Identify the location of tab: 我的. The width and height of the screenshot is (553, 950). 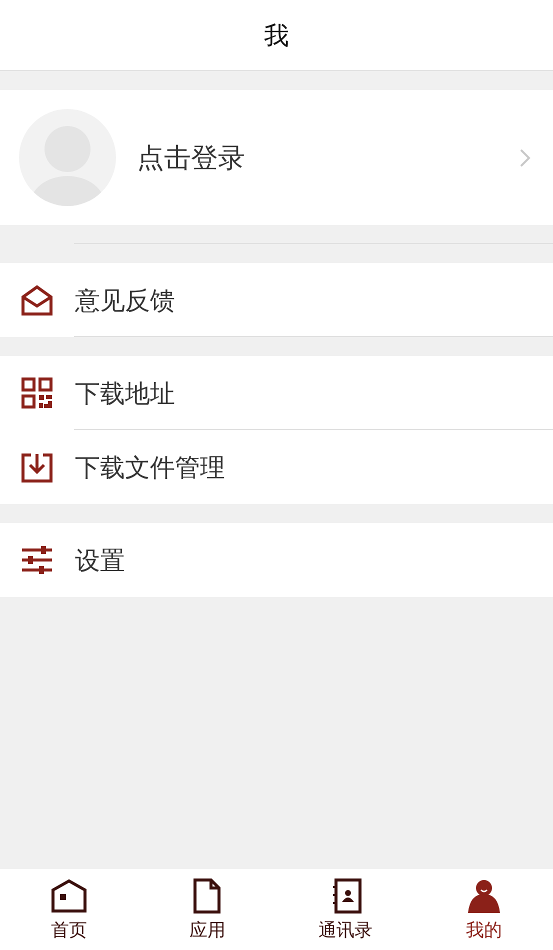
(483, 909).